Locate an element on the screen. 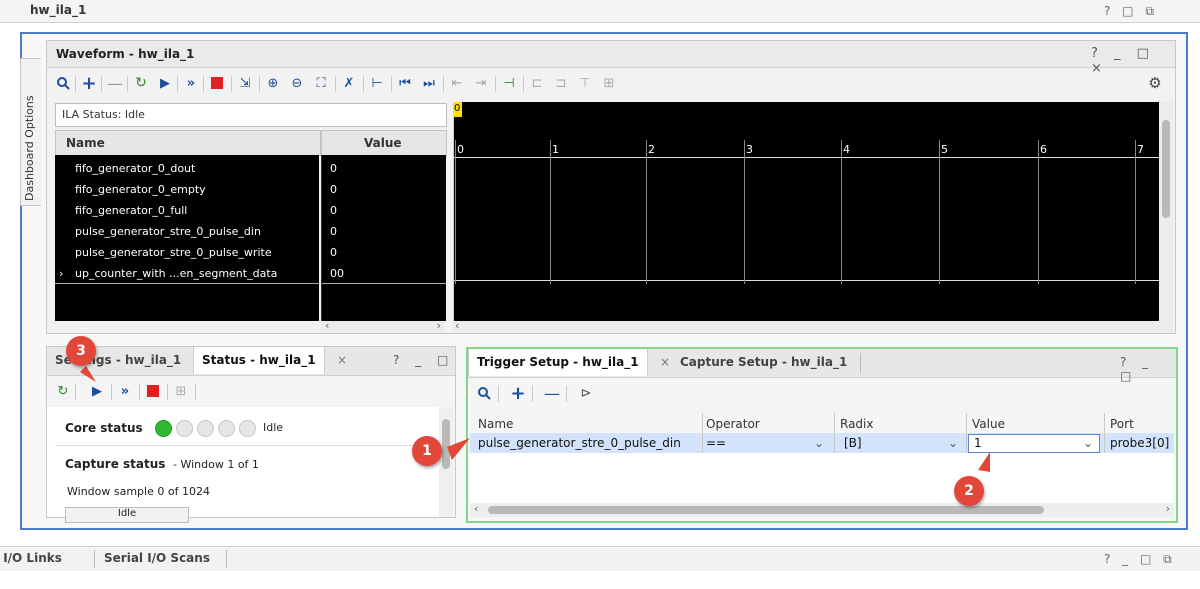  callout-badge-3: 3 is located at coordinates (81, 351).